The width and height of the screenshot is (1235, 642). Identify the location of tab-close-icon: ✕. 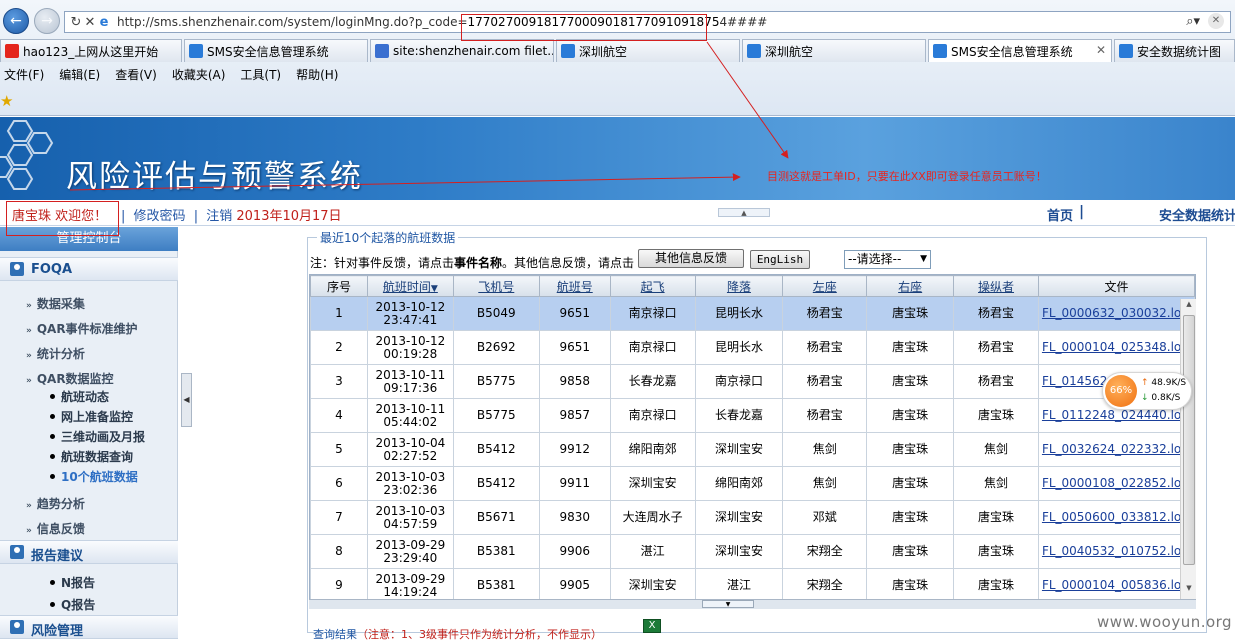
(1101, 50).